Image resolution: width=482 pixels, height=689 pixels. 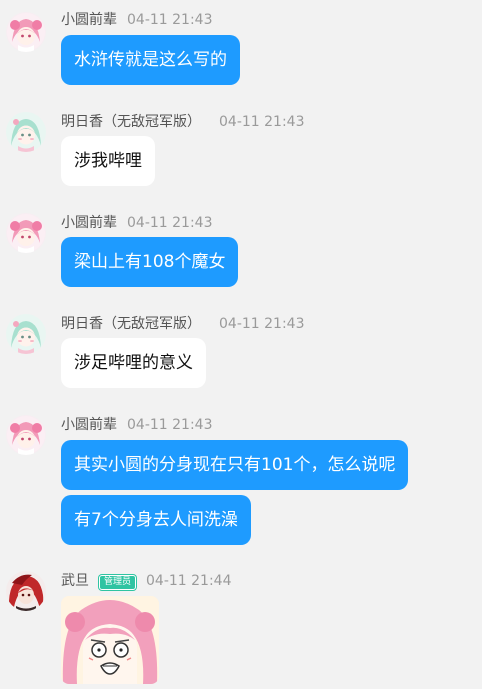 What do you see at coordinates (150, 60) in the screenshot?
I see `message-bubble: 水浒传就是这么写的` at bounding box center [150, 60].